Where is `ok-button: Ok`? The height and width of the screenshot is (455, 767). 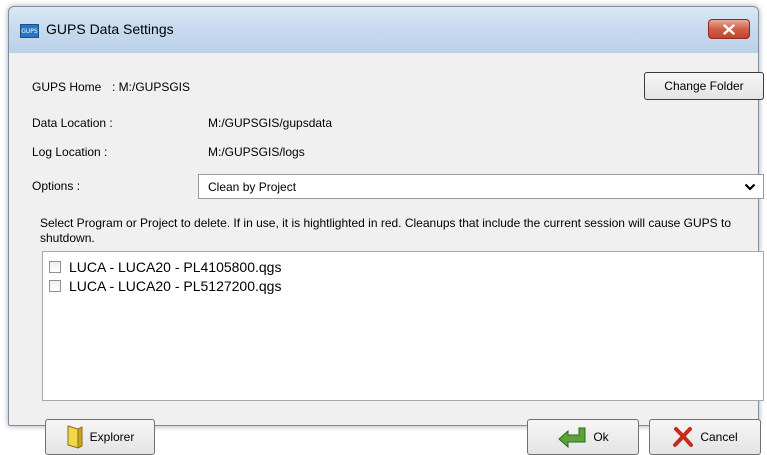 ok-button: Ok is located at coordinates (583, 437).